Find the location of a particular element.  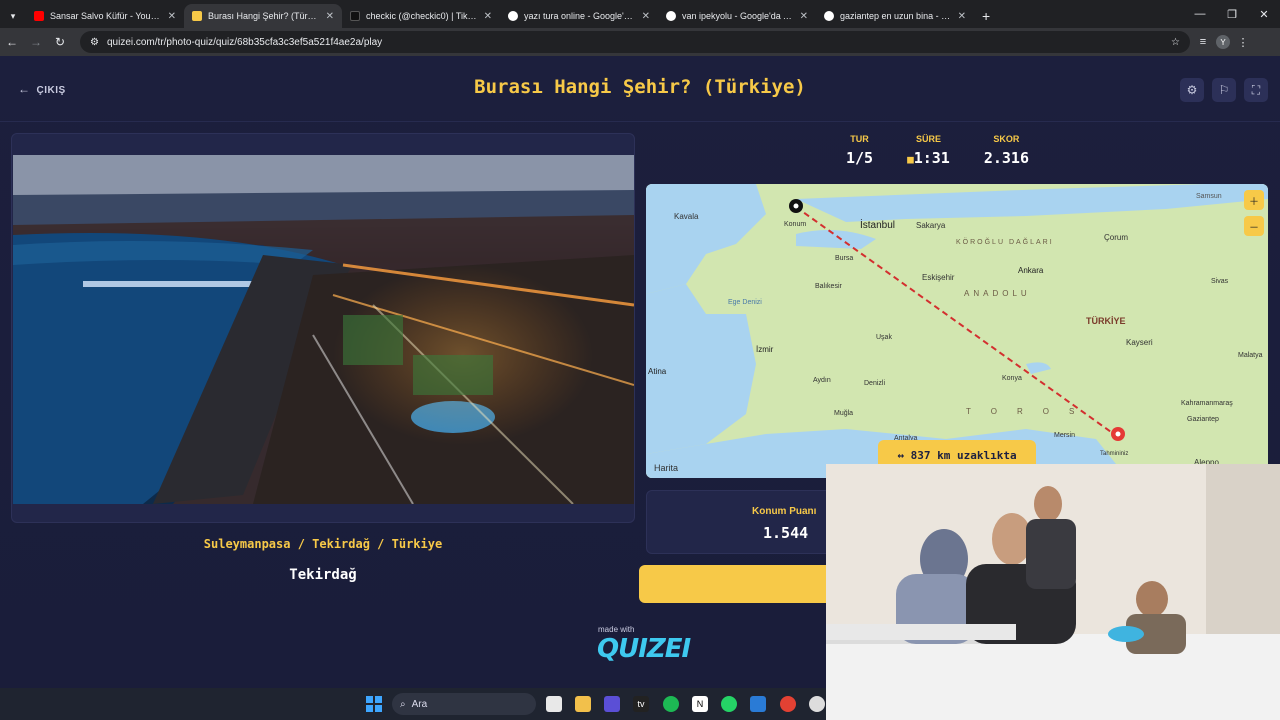

zoom-in-icon: ＋ is located at coordinates (1254, 200).